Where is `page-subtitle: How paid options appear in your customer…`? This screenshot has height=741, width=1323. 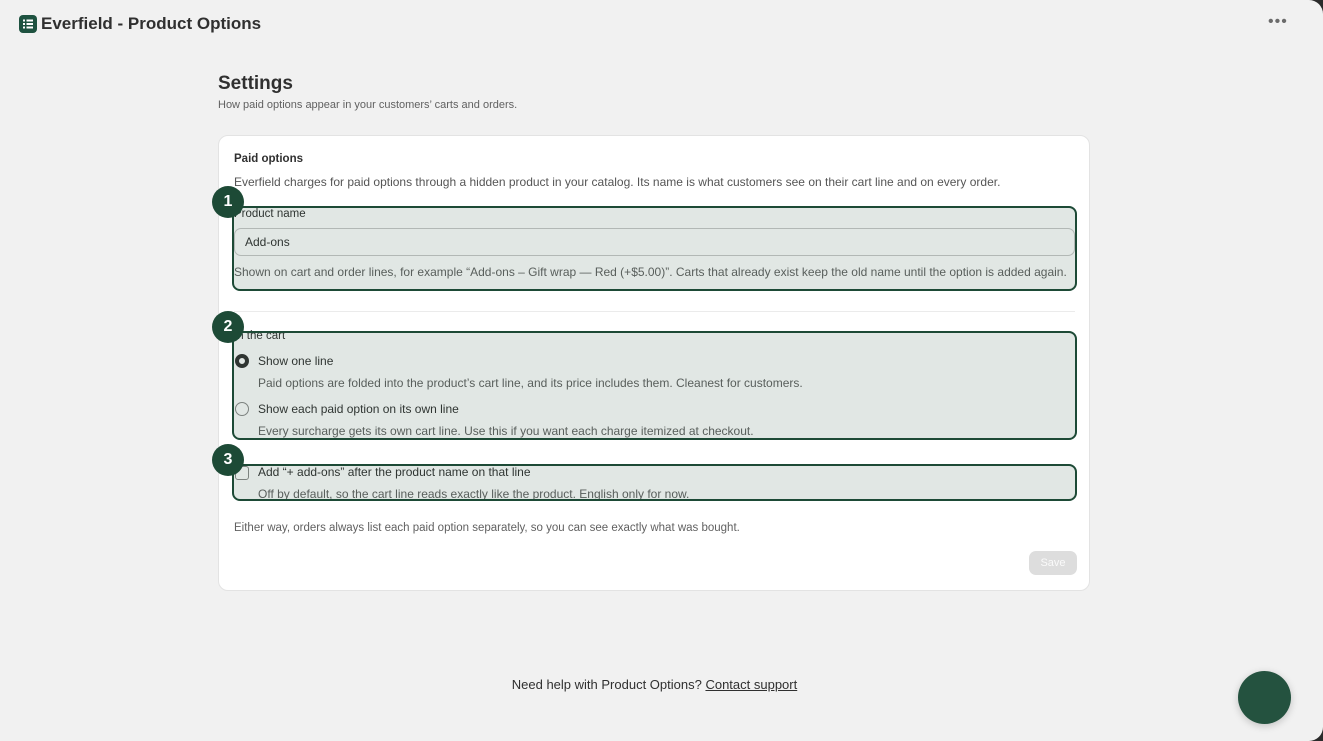
page-subtitle: How paid options appear in your customer… is located at coordinates (368, 105).